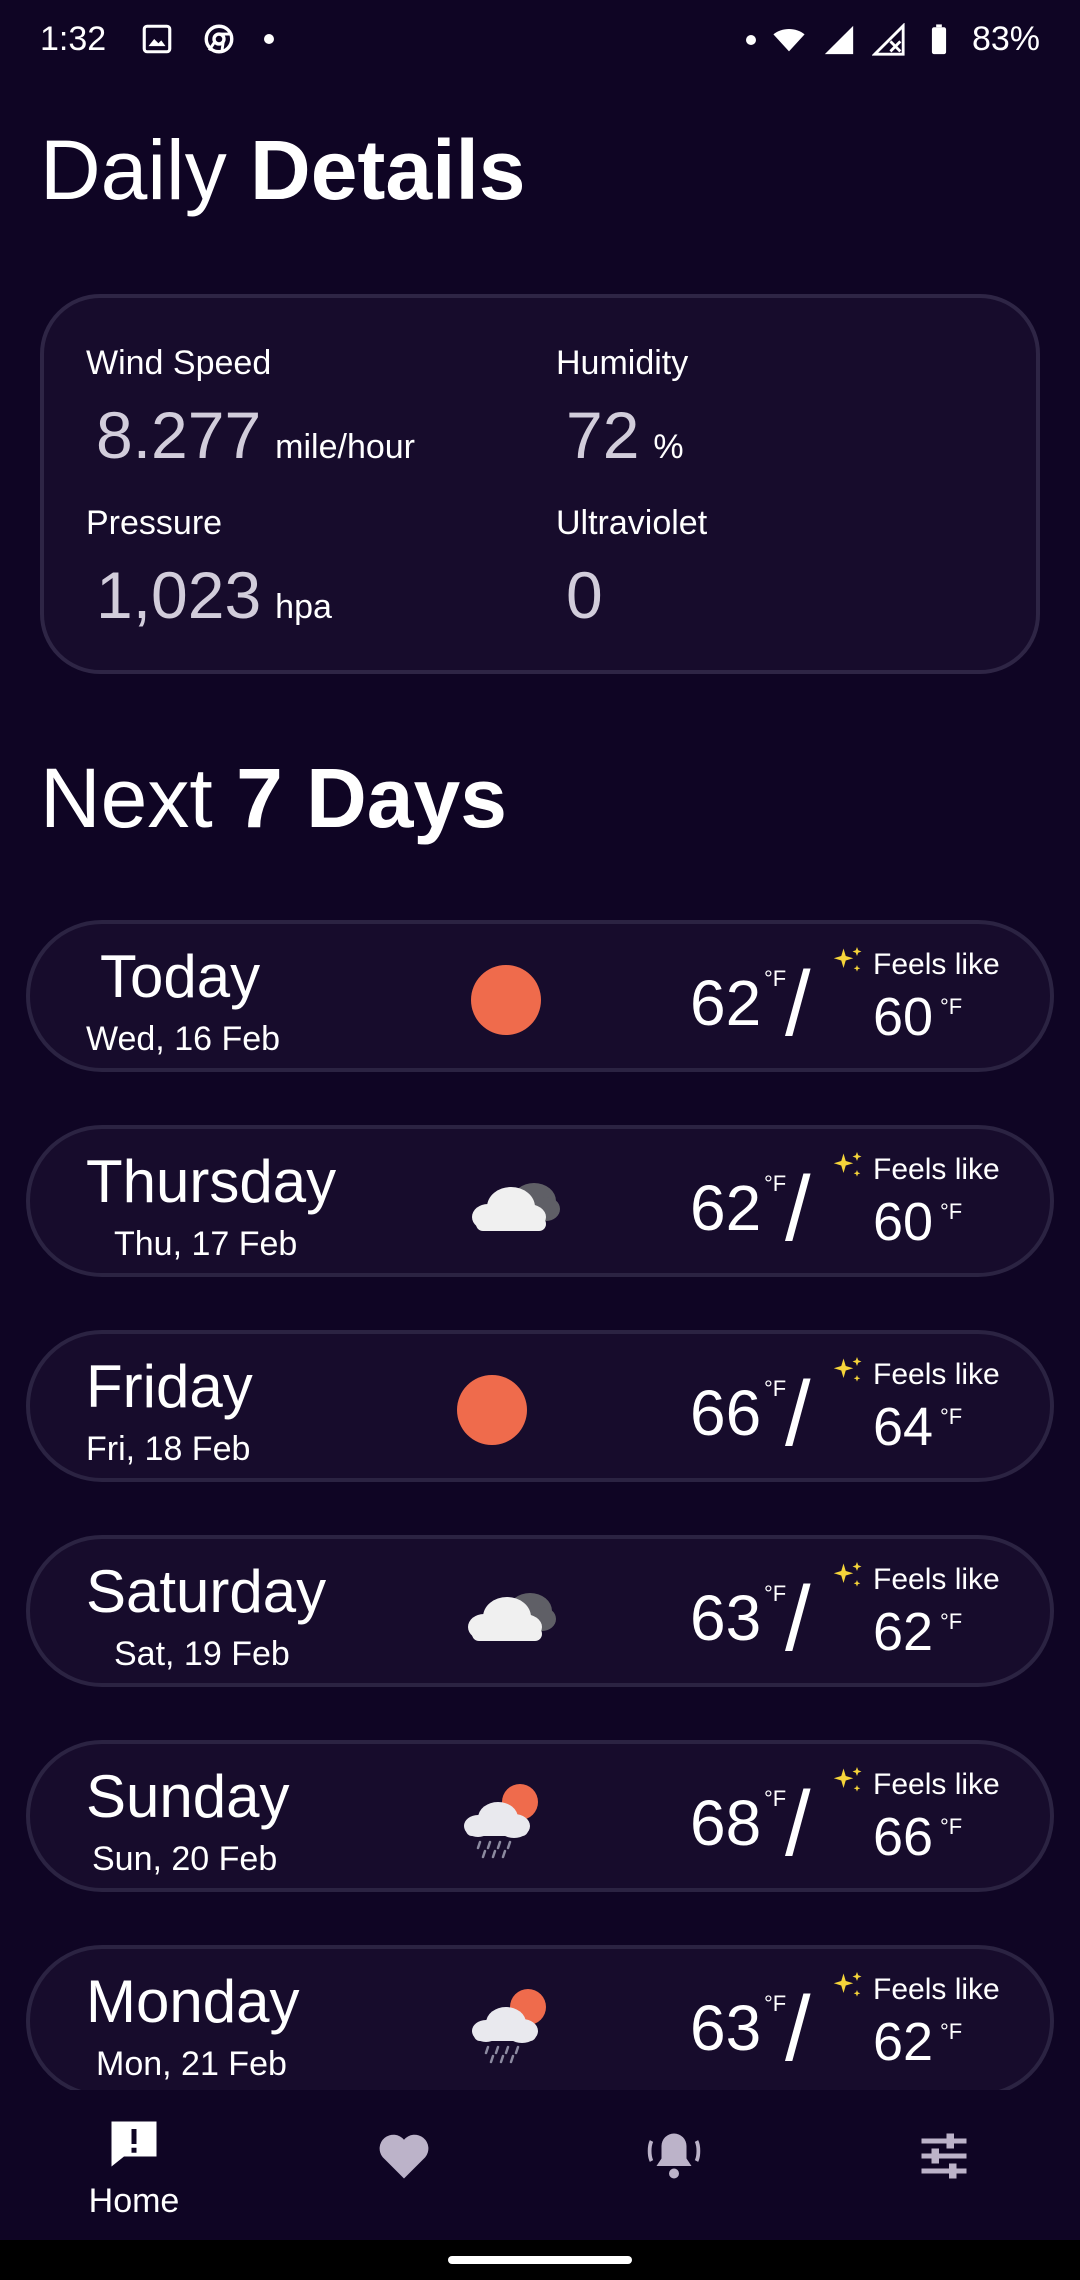 This screenshot has width=1080, height=2280. Describe the element at coordinates (179, 435) in the screenshot. I see `metric-value: 8.277` at that location.